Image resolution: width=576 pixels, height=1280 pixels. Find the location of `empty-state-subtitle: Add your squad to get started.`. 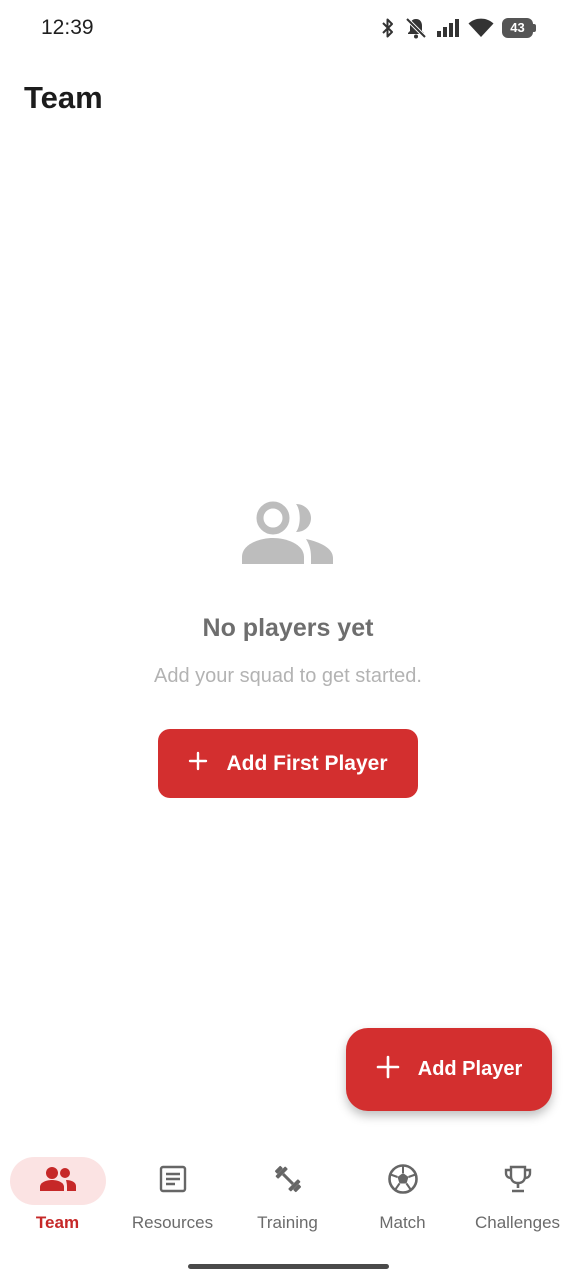

empty-state-subtitle: Add your squad to get started. is located at coordinates (288, 676).